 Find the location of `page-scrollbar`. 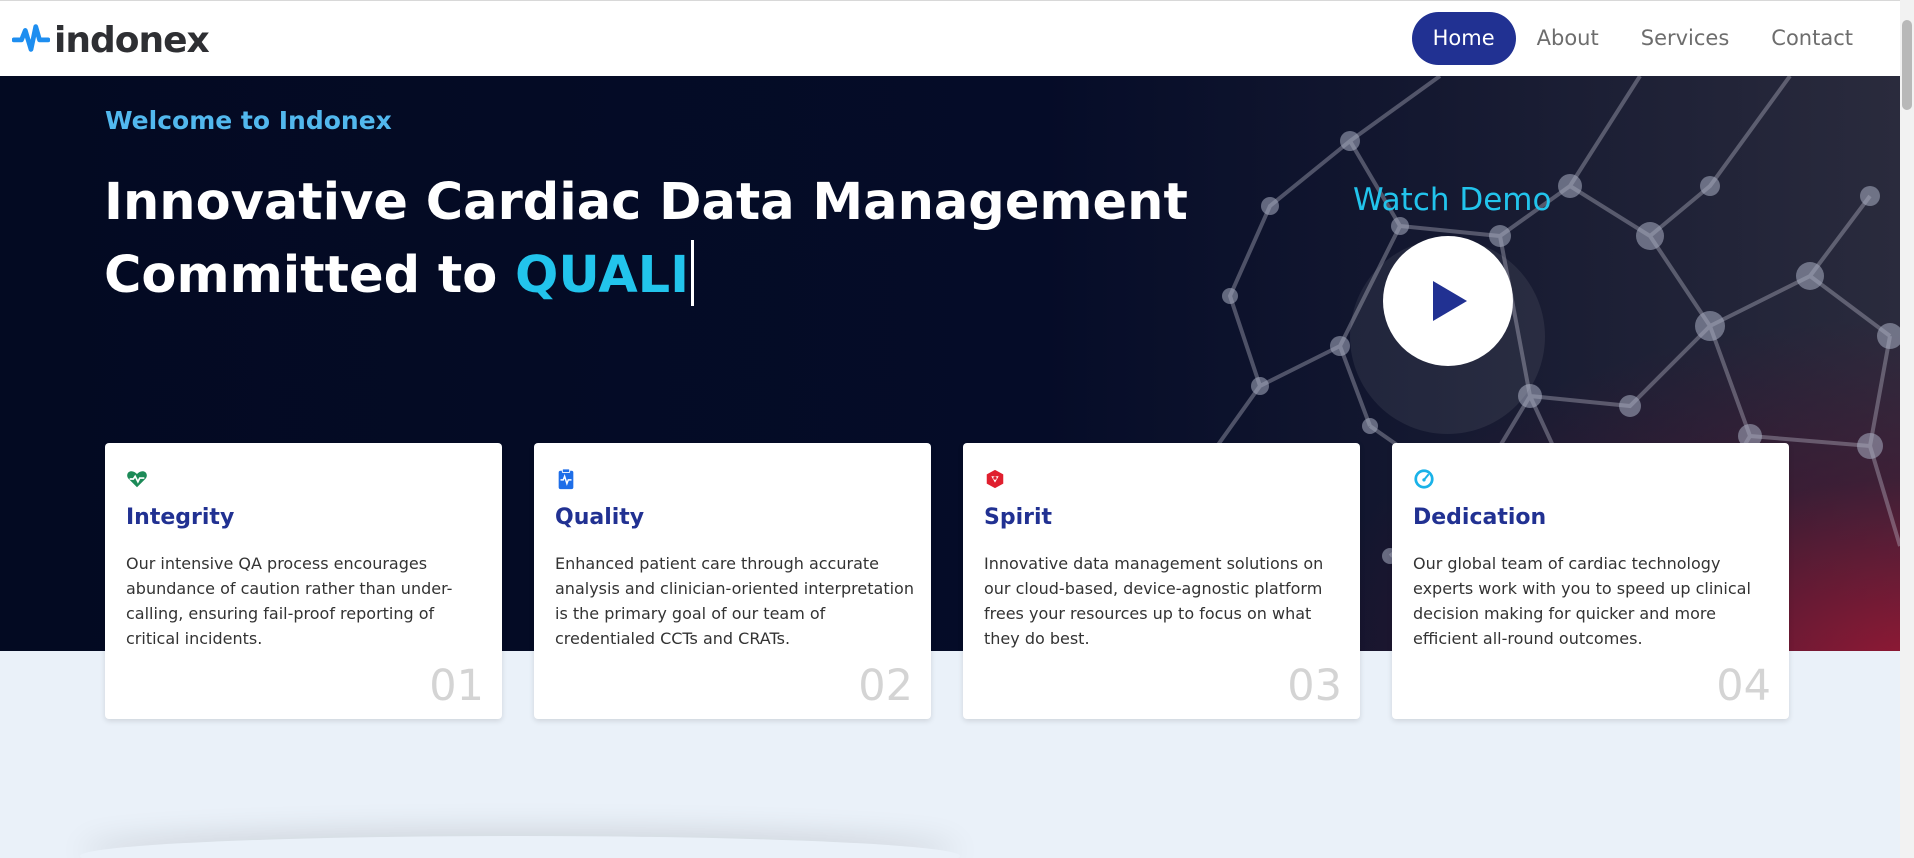

page-scrollbar is located at coordinates (1907, 429).